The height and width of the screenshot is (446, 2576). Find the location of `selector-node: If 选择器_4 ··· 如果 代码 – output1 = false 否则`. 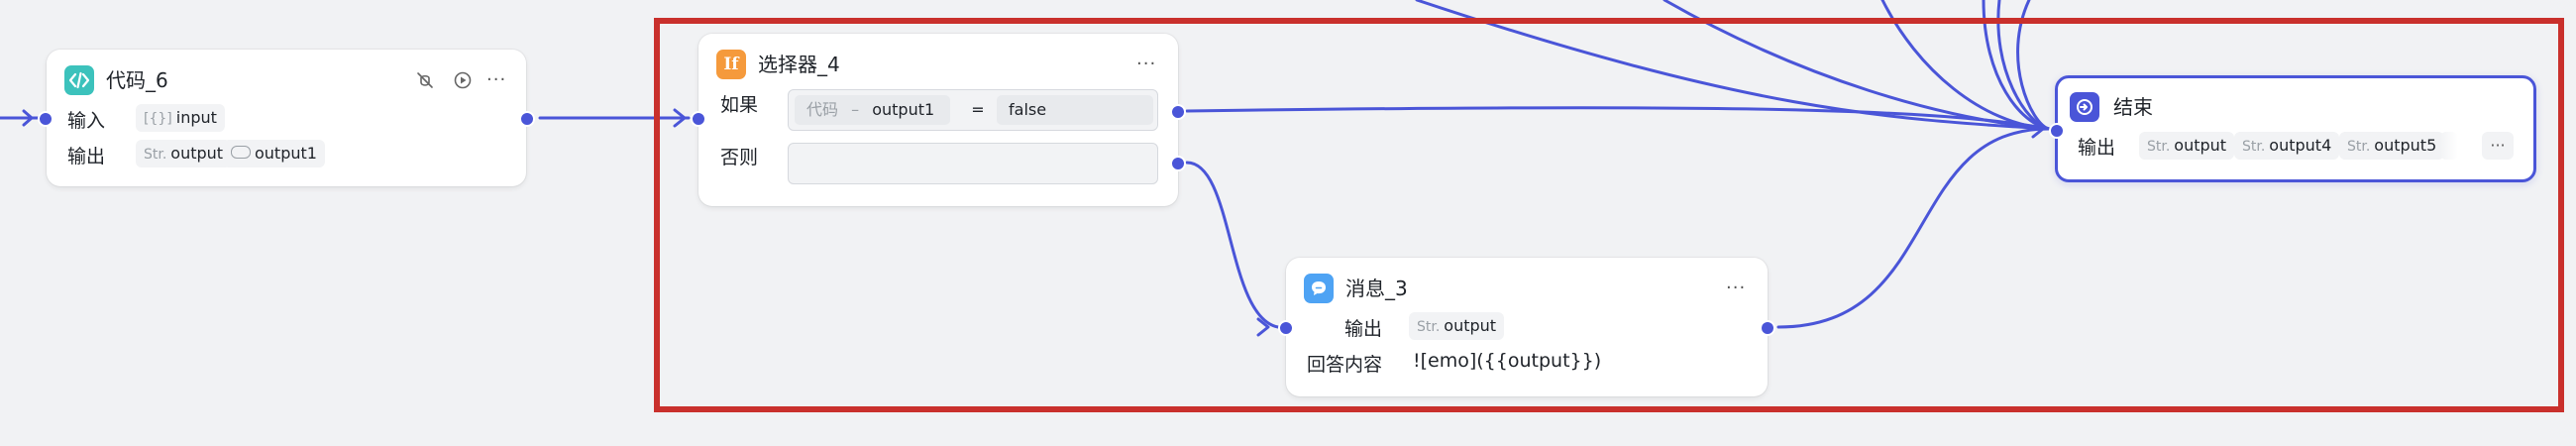

selector-node: If 选择器_4 ··· 如果 代码 – output1 = false 否则 is located at coordinates (938, 120).